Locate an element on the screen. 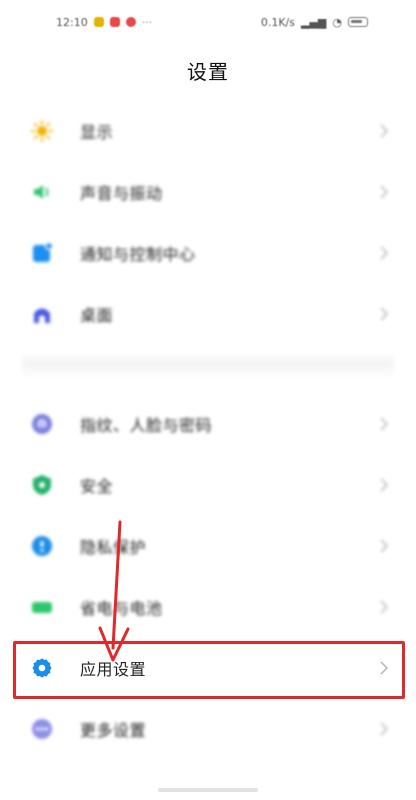 This screenshot has width=416, height=800. settings-item-label: 桌面 is located at coordinates (97, 315).